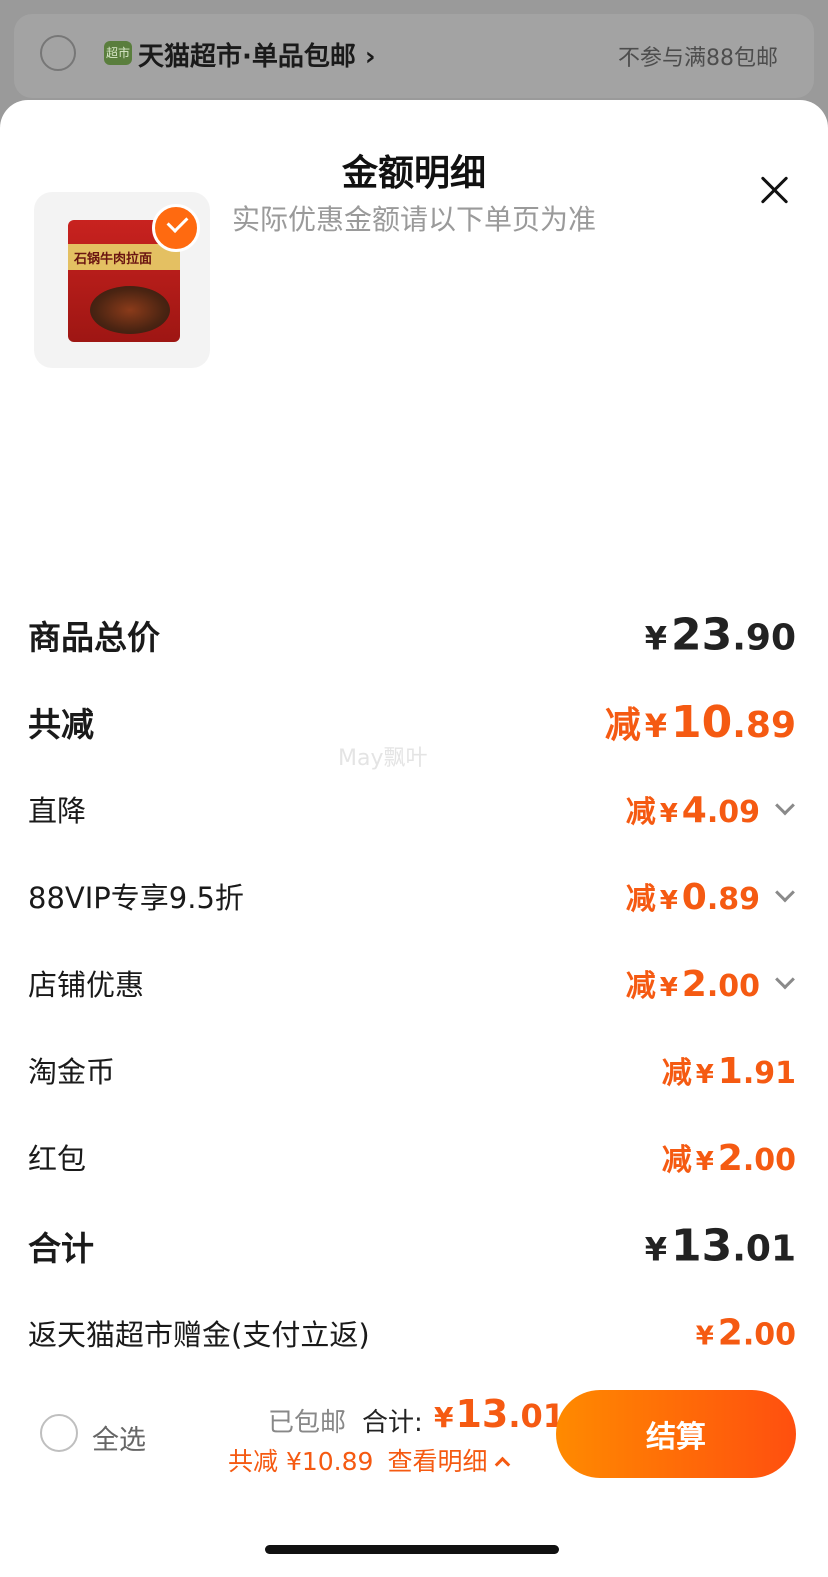  Describe the element at coordinates (437, 1460) in the screenshot. I see `view-detail-link: 查看明细` at that location.